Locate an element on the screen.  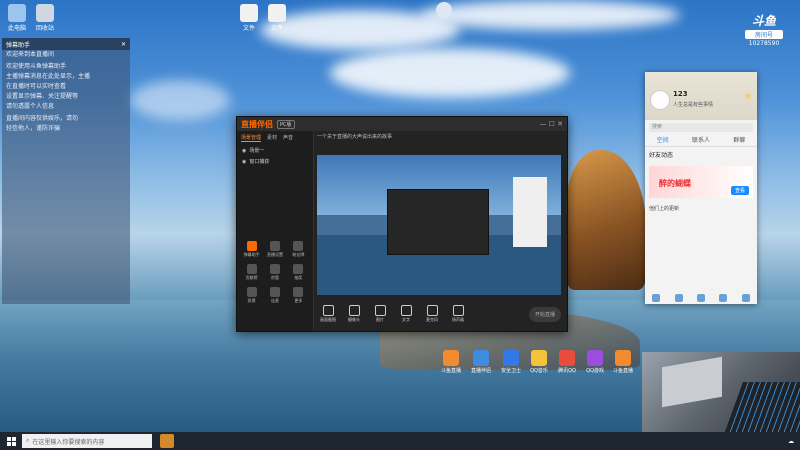
tool-badge: 粉丝牌 is located at coordinates (298, 249).